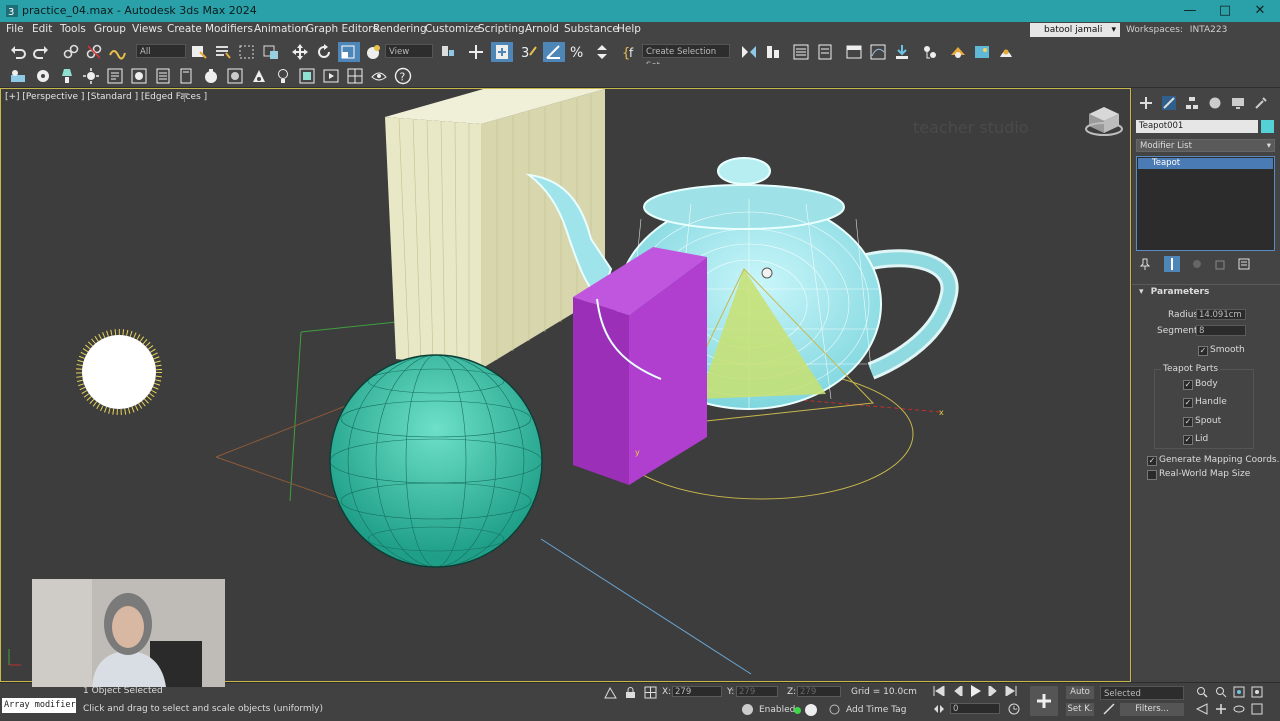  What do you see at coordinates (930, 52) in the screenshot?
I see `material-editor-icon` at bounding box center [930, 52].